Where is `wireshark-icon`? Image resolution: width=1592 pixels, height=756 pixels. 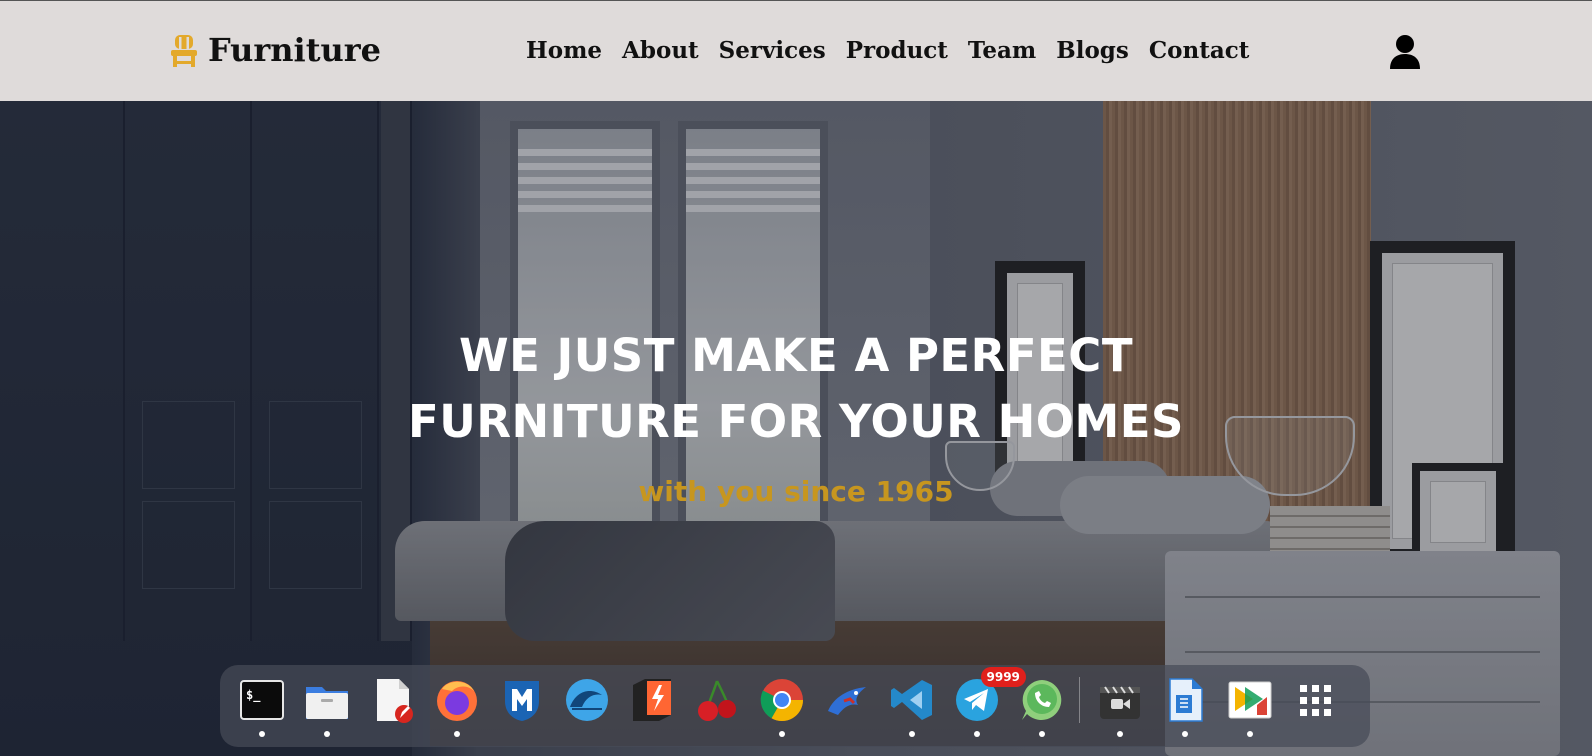
wireshark-icon is located at coordinates (586, 700).